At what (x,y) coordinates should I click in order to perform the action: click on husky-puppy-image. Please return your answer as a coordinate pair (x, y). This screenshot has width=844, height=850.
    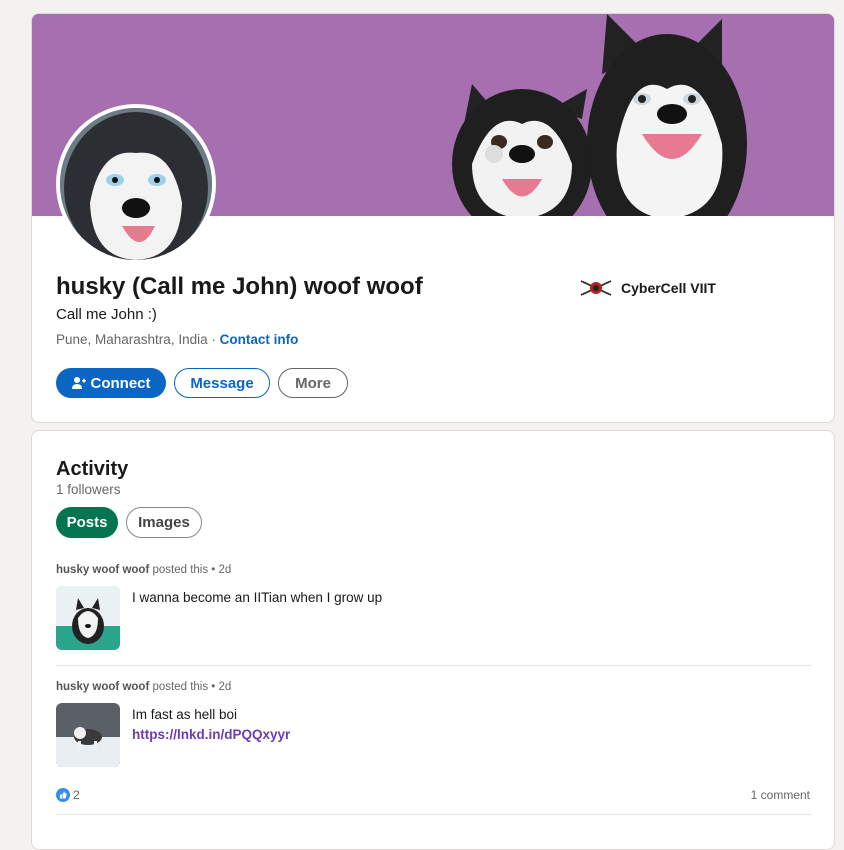
    Looking at the image, I should click on (88, 618).